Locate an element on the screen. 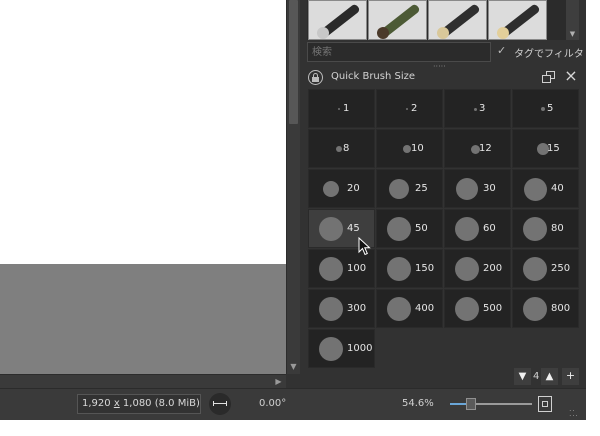  brush-size-label: 20 is located at coordinates (353, 188).